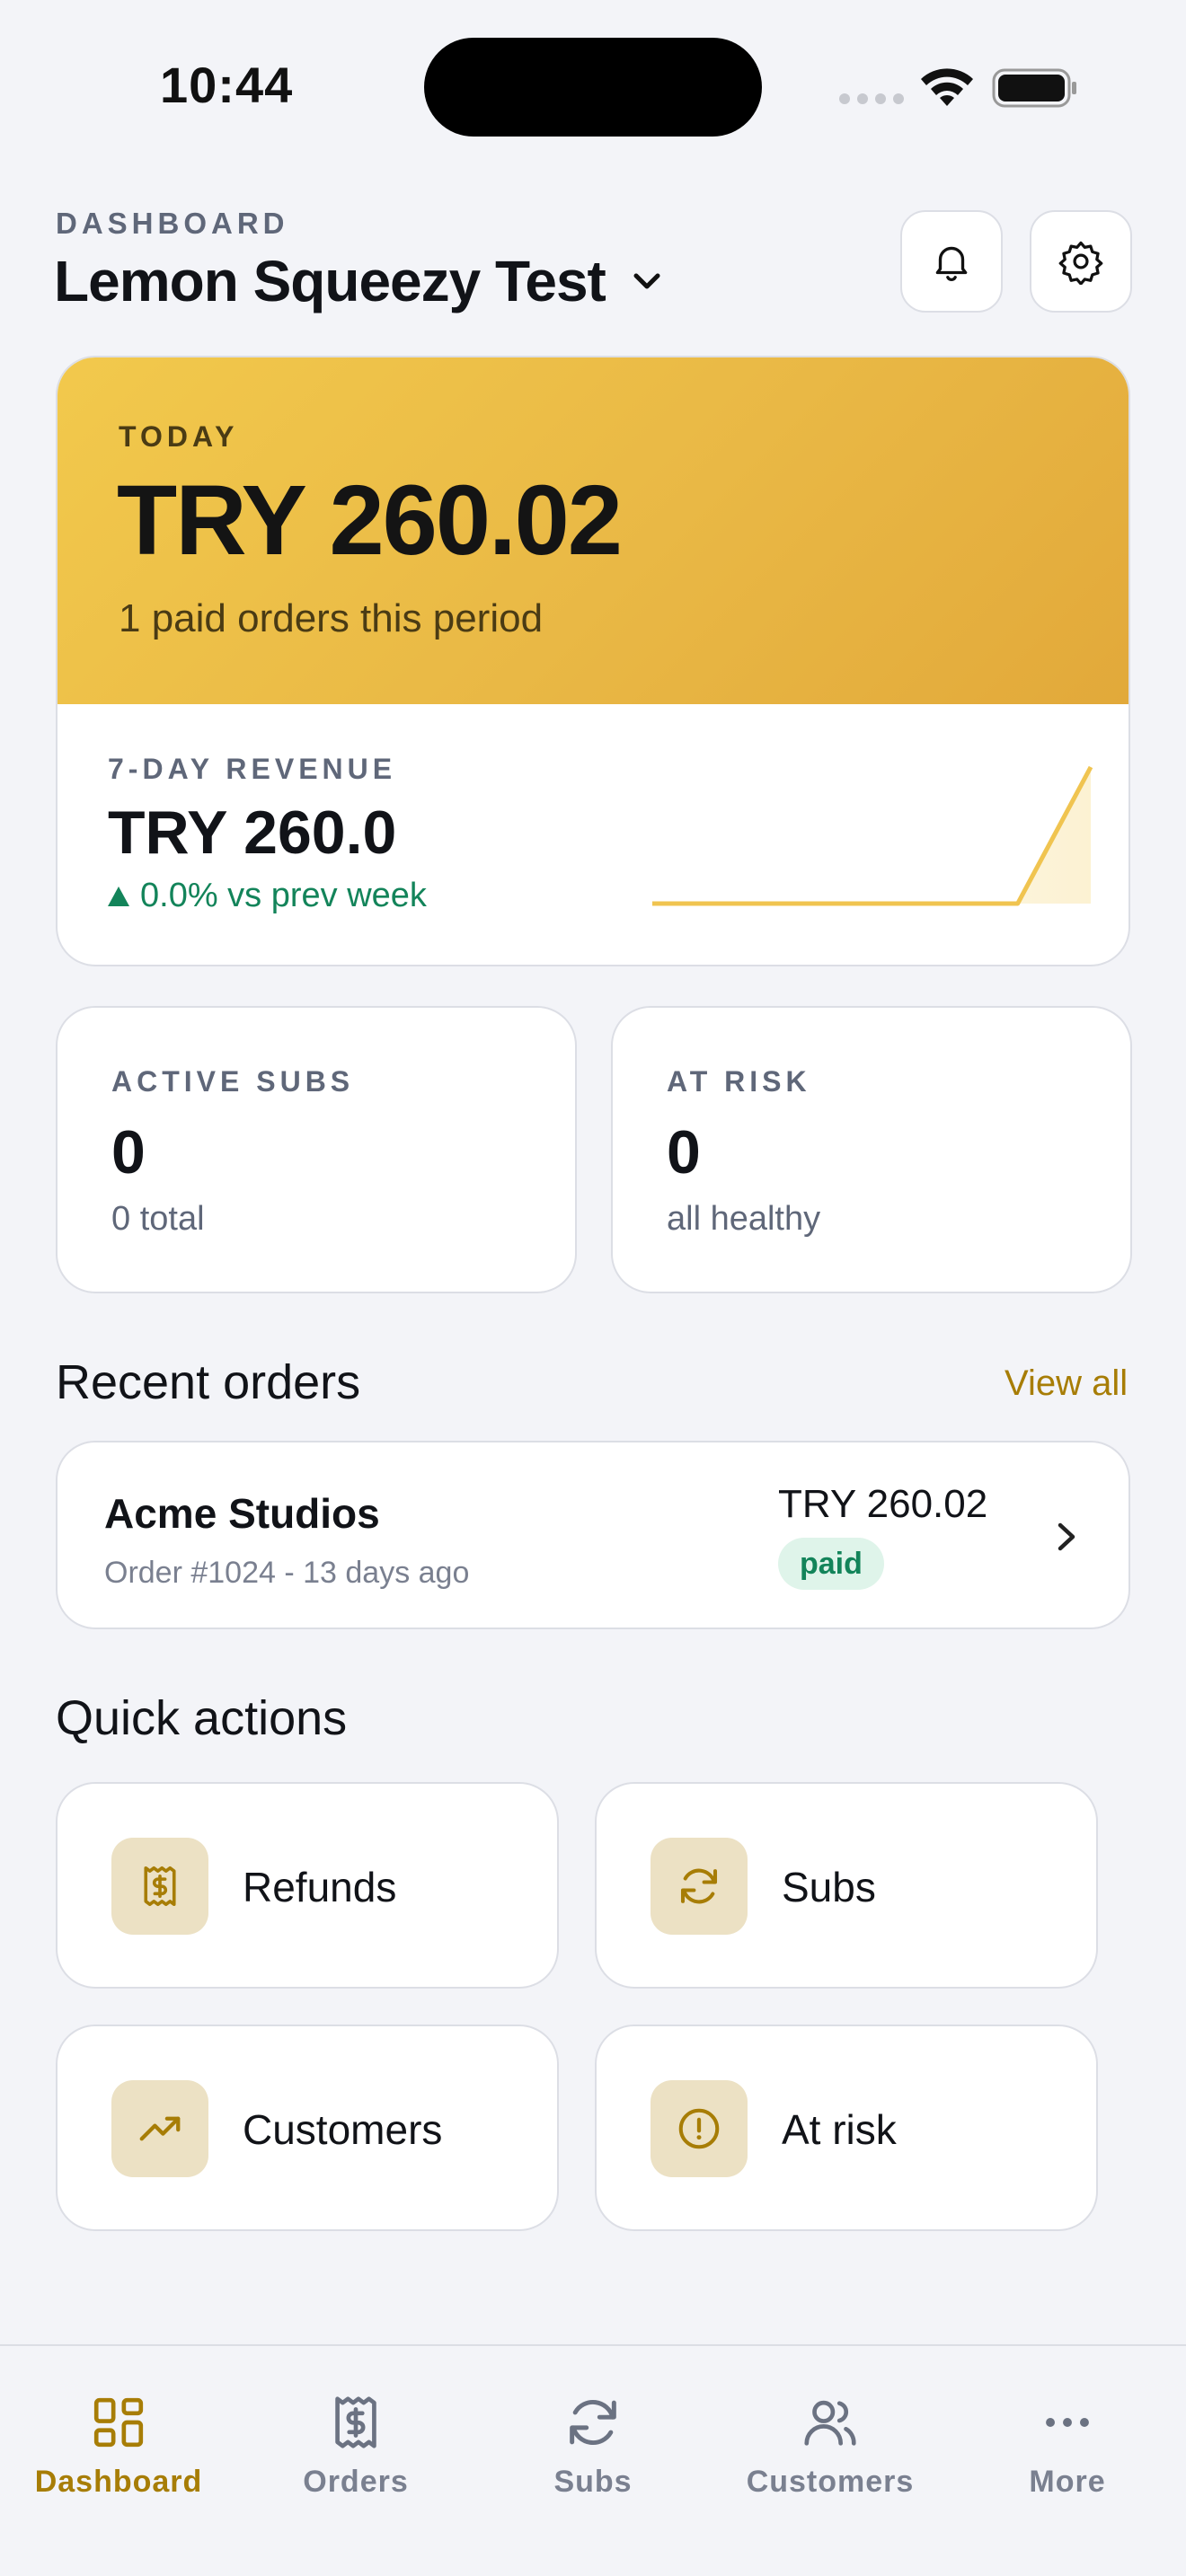  I want to click on tab-more: More, so click(1067, 2454).